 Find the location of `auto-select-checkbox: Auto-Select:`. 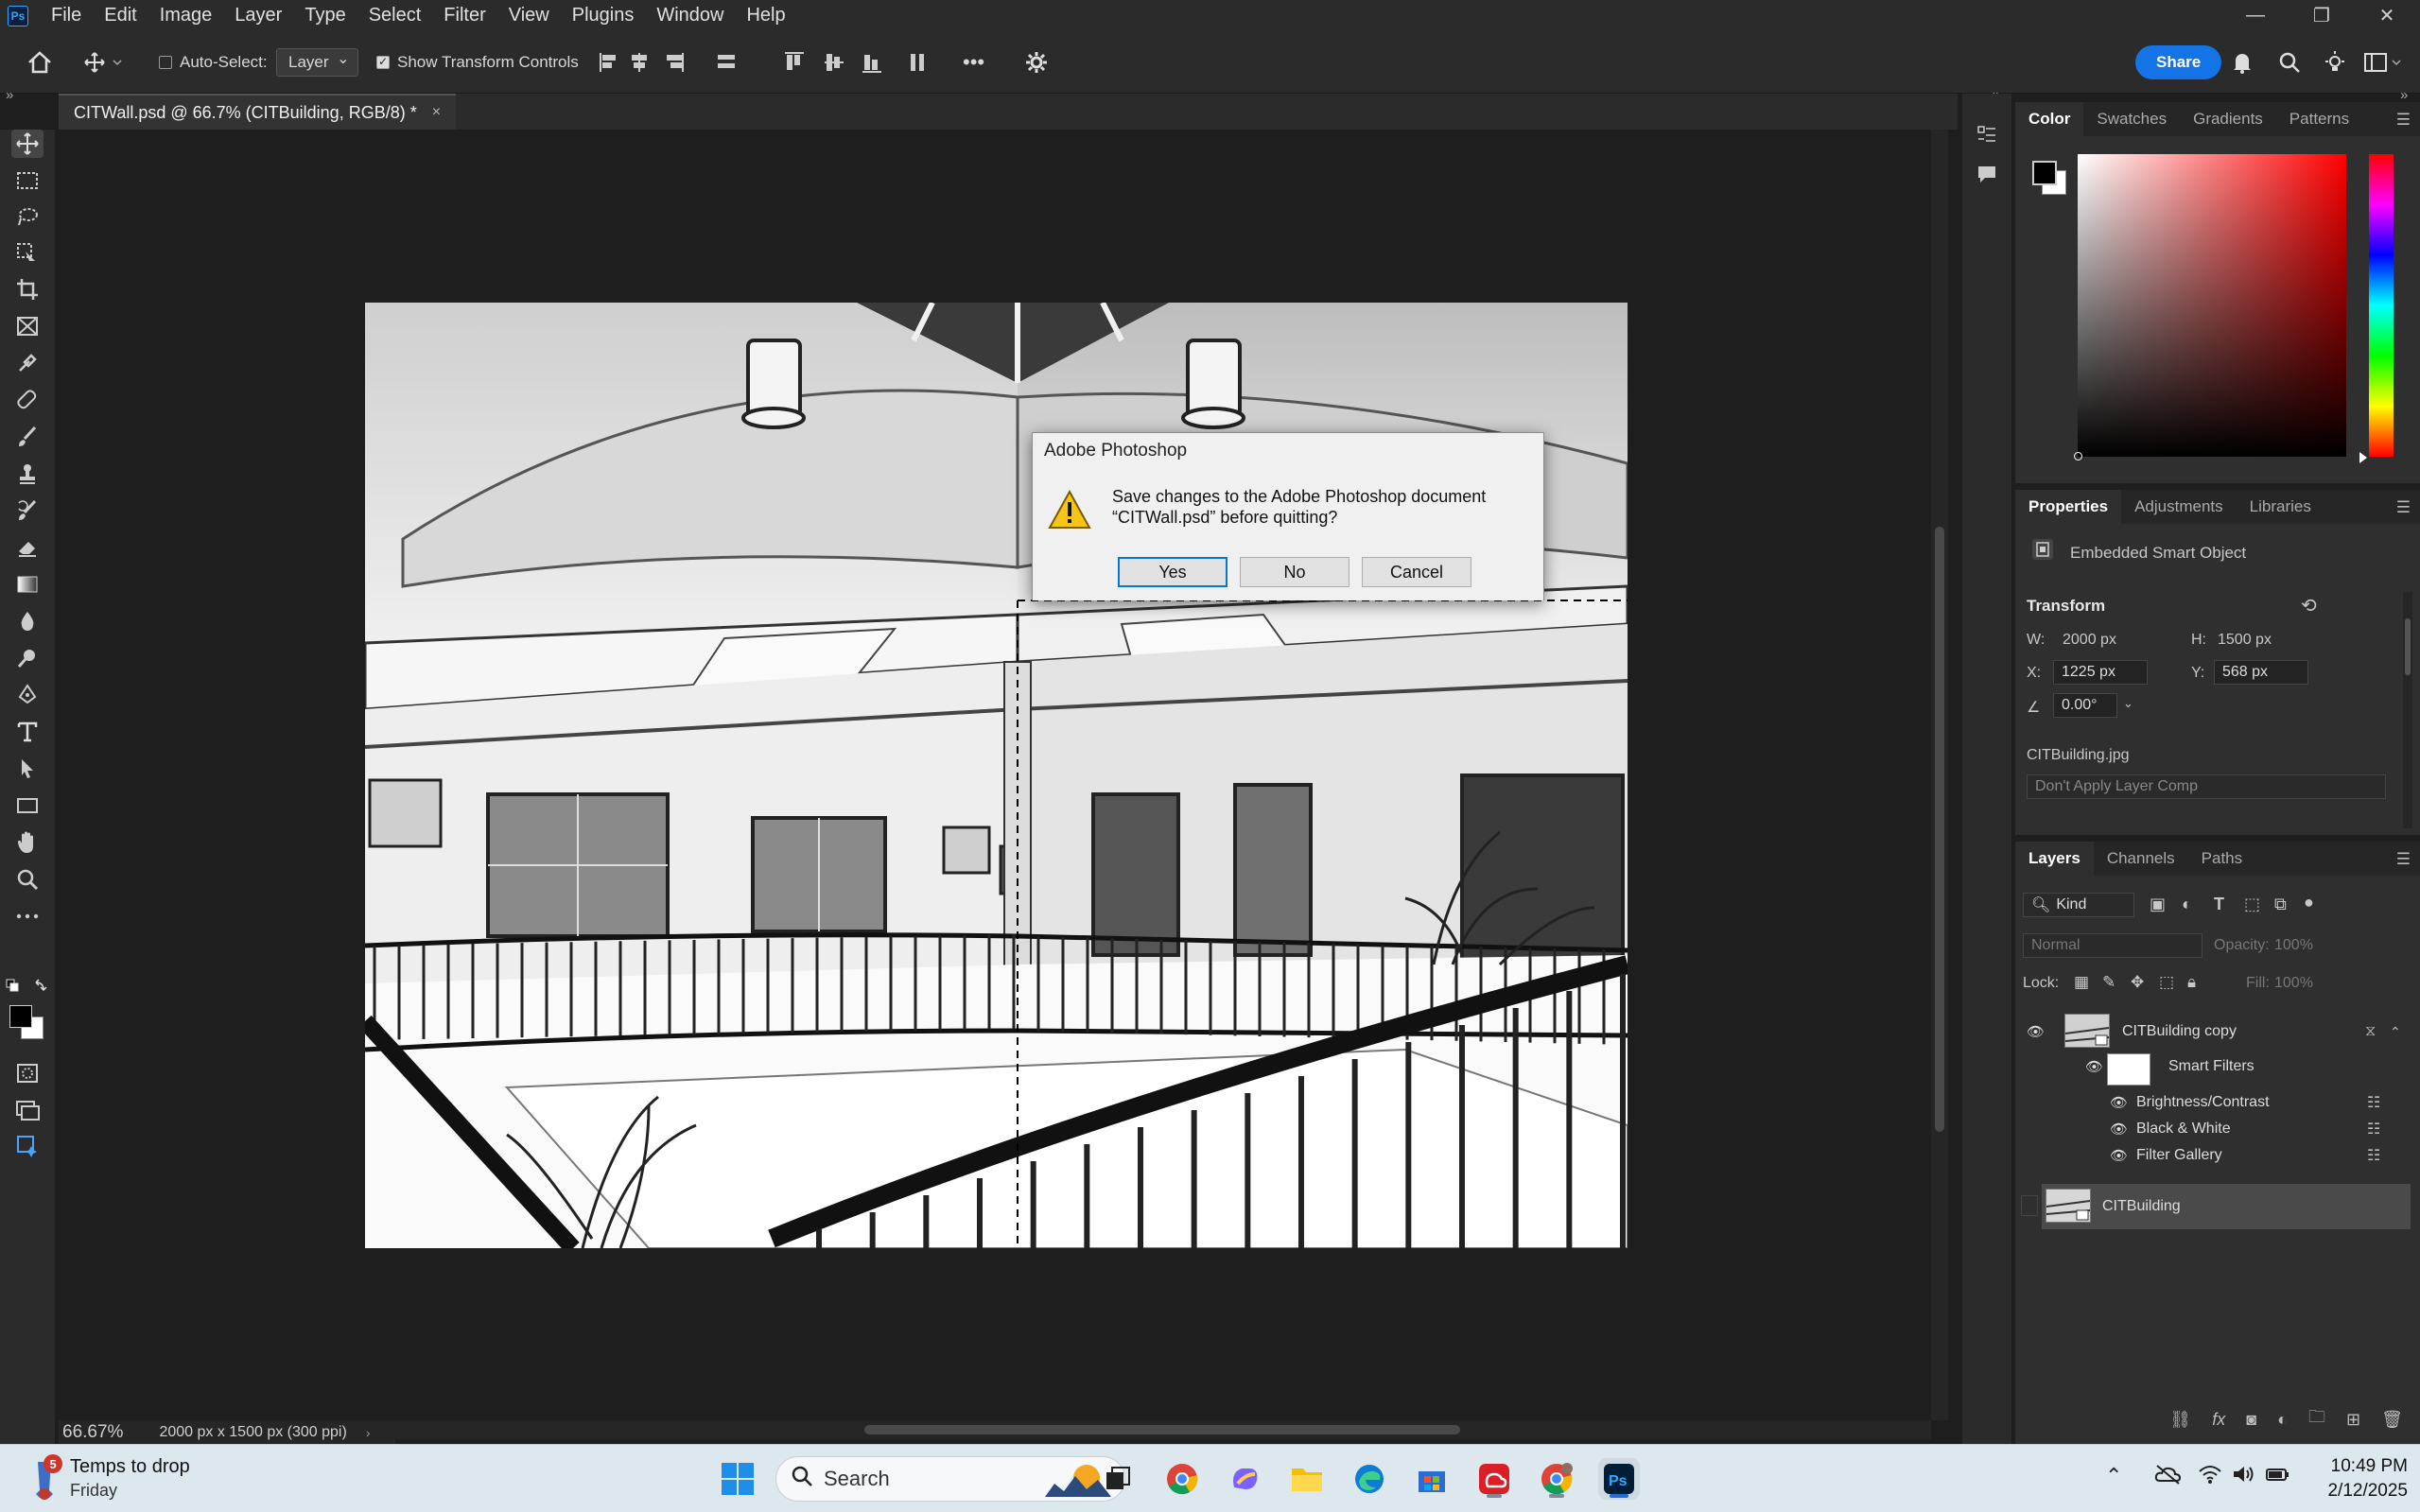

auto-select-checkbox: Auto-Select: is located at coordinates (213, 63).